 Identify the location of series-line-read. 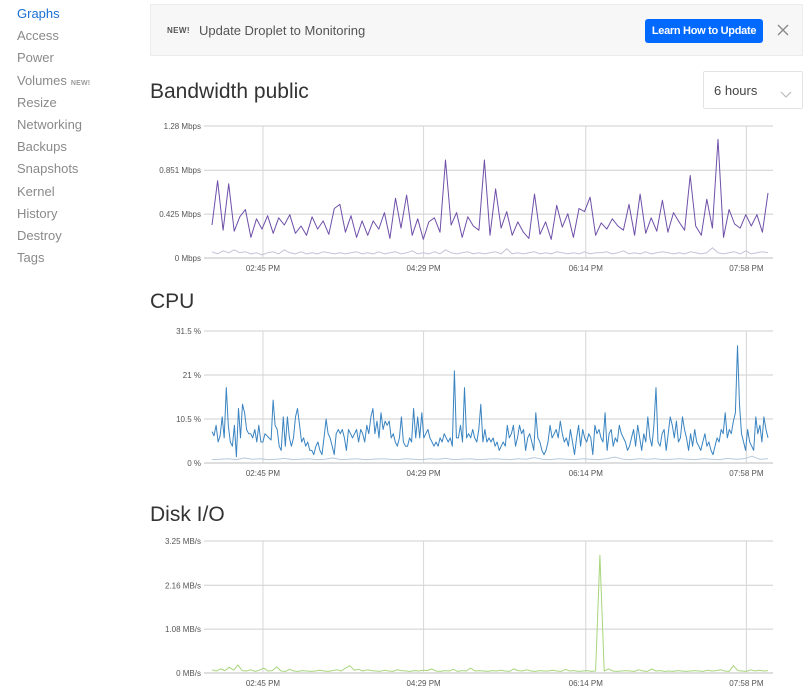
(490, 613).